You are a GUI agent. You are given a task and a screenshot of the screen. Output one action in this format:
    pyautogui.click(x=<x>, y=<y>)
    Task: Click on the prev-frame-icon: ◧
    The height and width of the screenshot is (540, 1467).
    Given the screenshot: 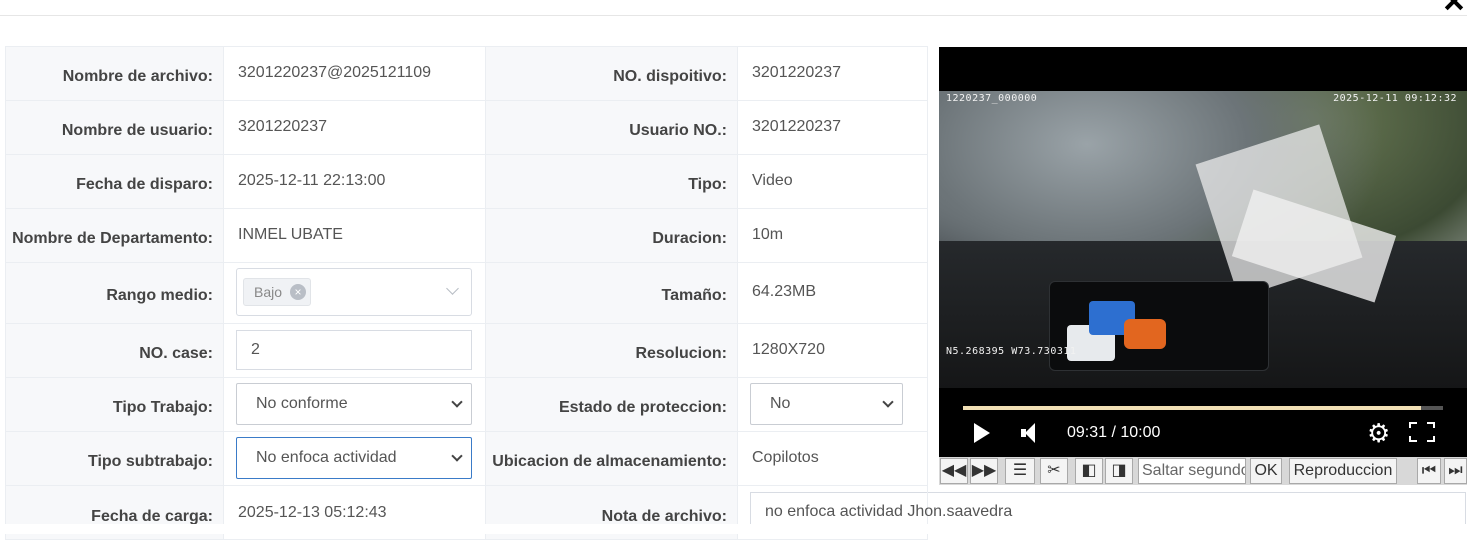 What is the action you would take?
    pyautogui.click(x=1089, y=471)
    